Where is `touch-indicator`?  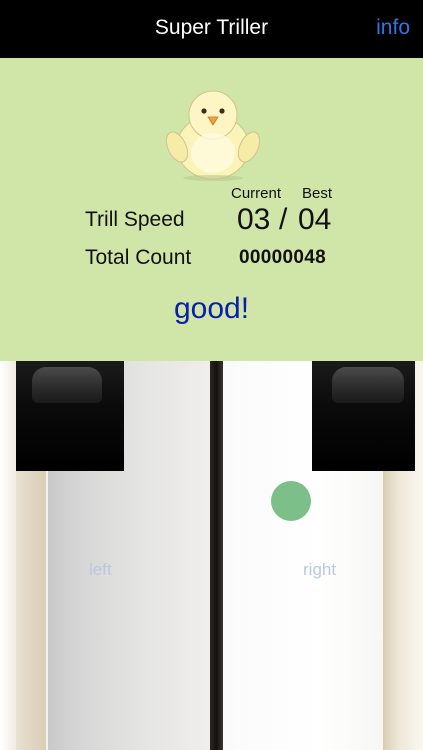
touch-indicator is located at coordinates (291, 501).